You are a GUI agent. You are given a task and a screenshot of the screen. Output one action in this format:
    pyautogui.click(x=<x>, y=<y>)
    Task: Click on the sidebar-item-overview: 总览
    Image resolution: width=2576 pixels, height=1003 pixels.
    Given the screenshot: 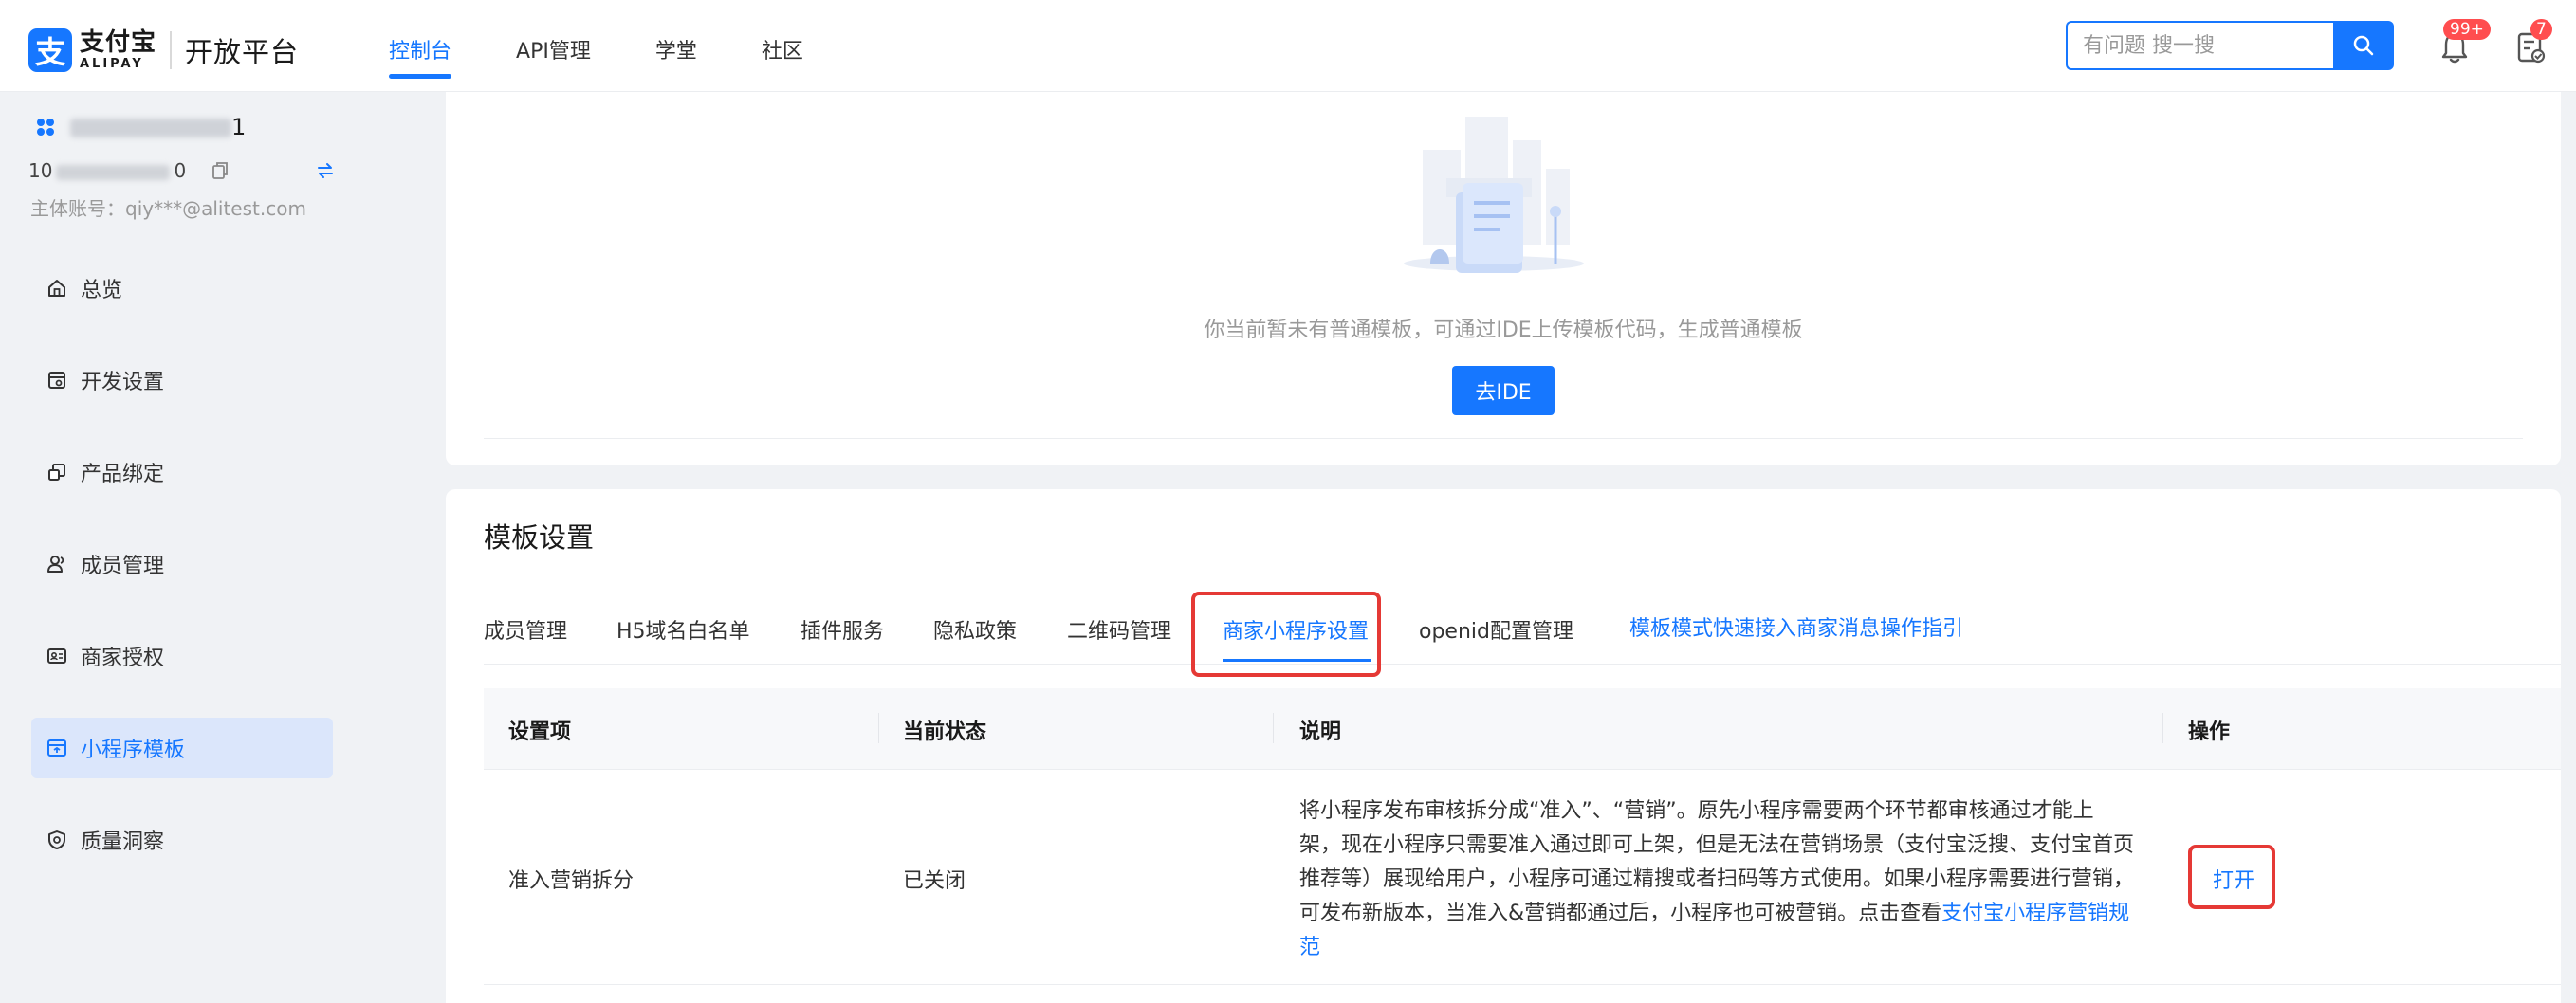 What is the action you would take?
    pyautogui.click(x=182, y=288)
    